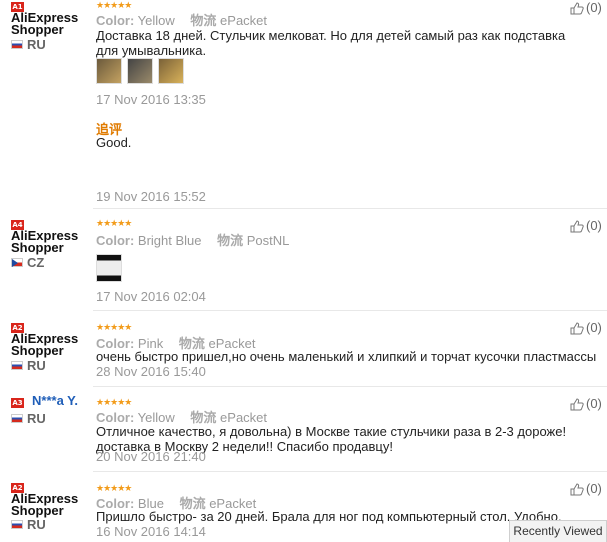 The image size is (607, 542). I want to click on country-code: CZ, so click(36, 262).